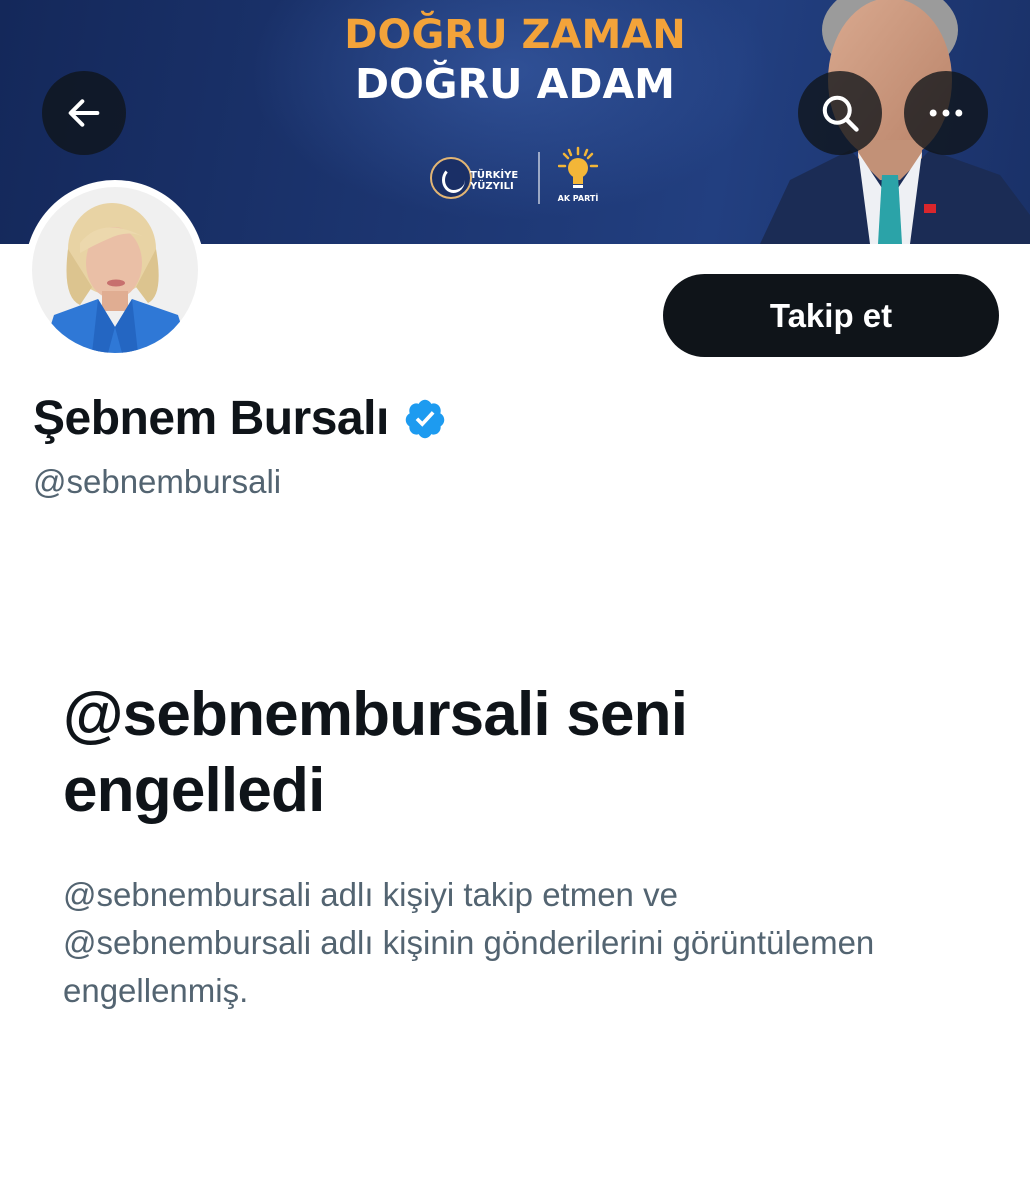 This screenshot has height=1200, width=1030. Describe the element at coordinates (515, 84) in the screenshot. I see `banner-slogan-line2: DOĞRU ADAM` at that location.